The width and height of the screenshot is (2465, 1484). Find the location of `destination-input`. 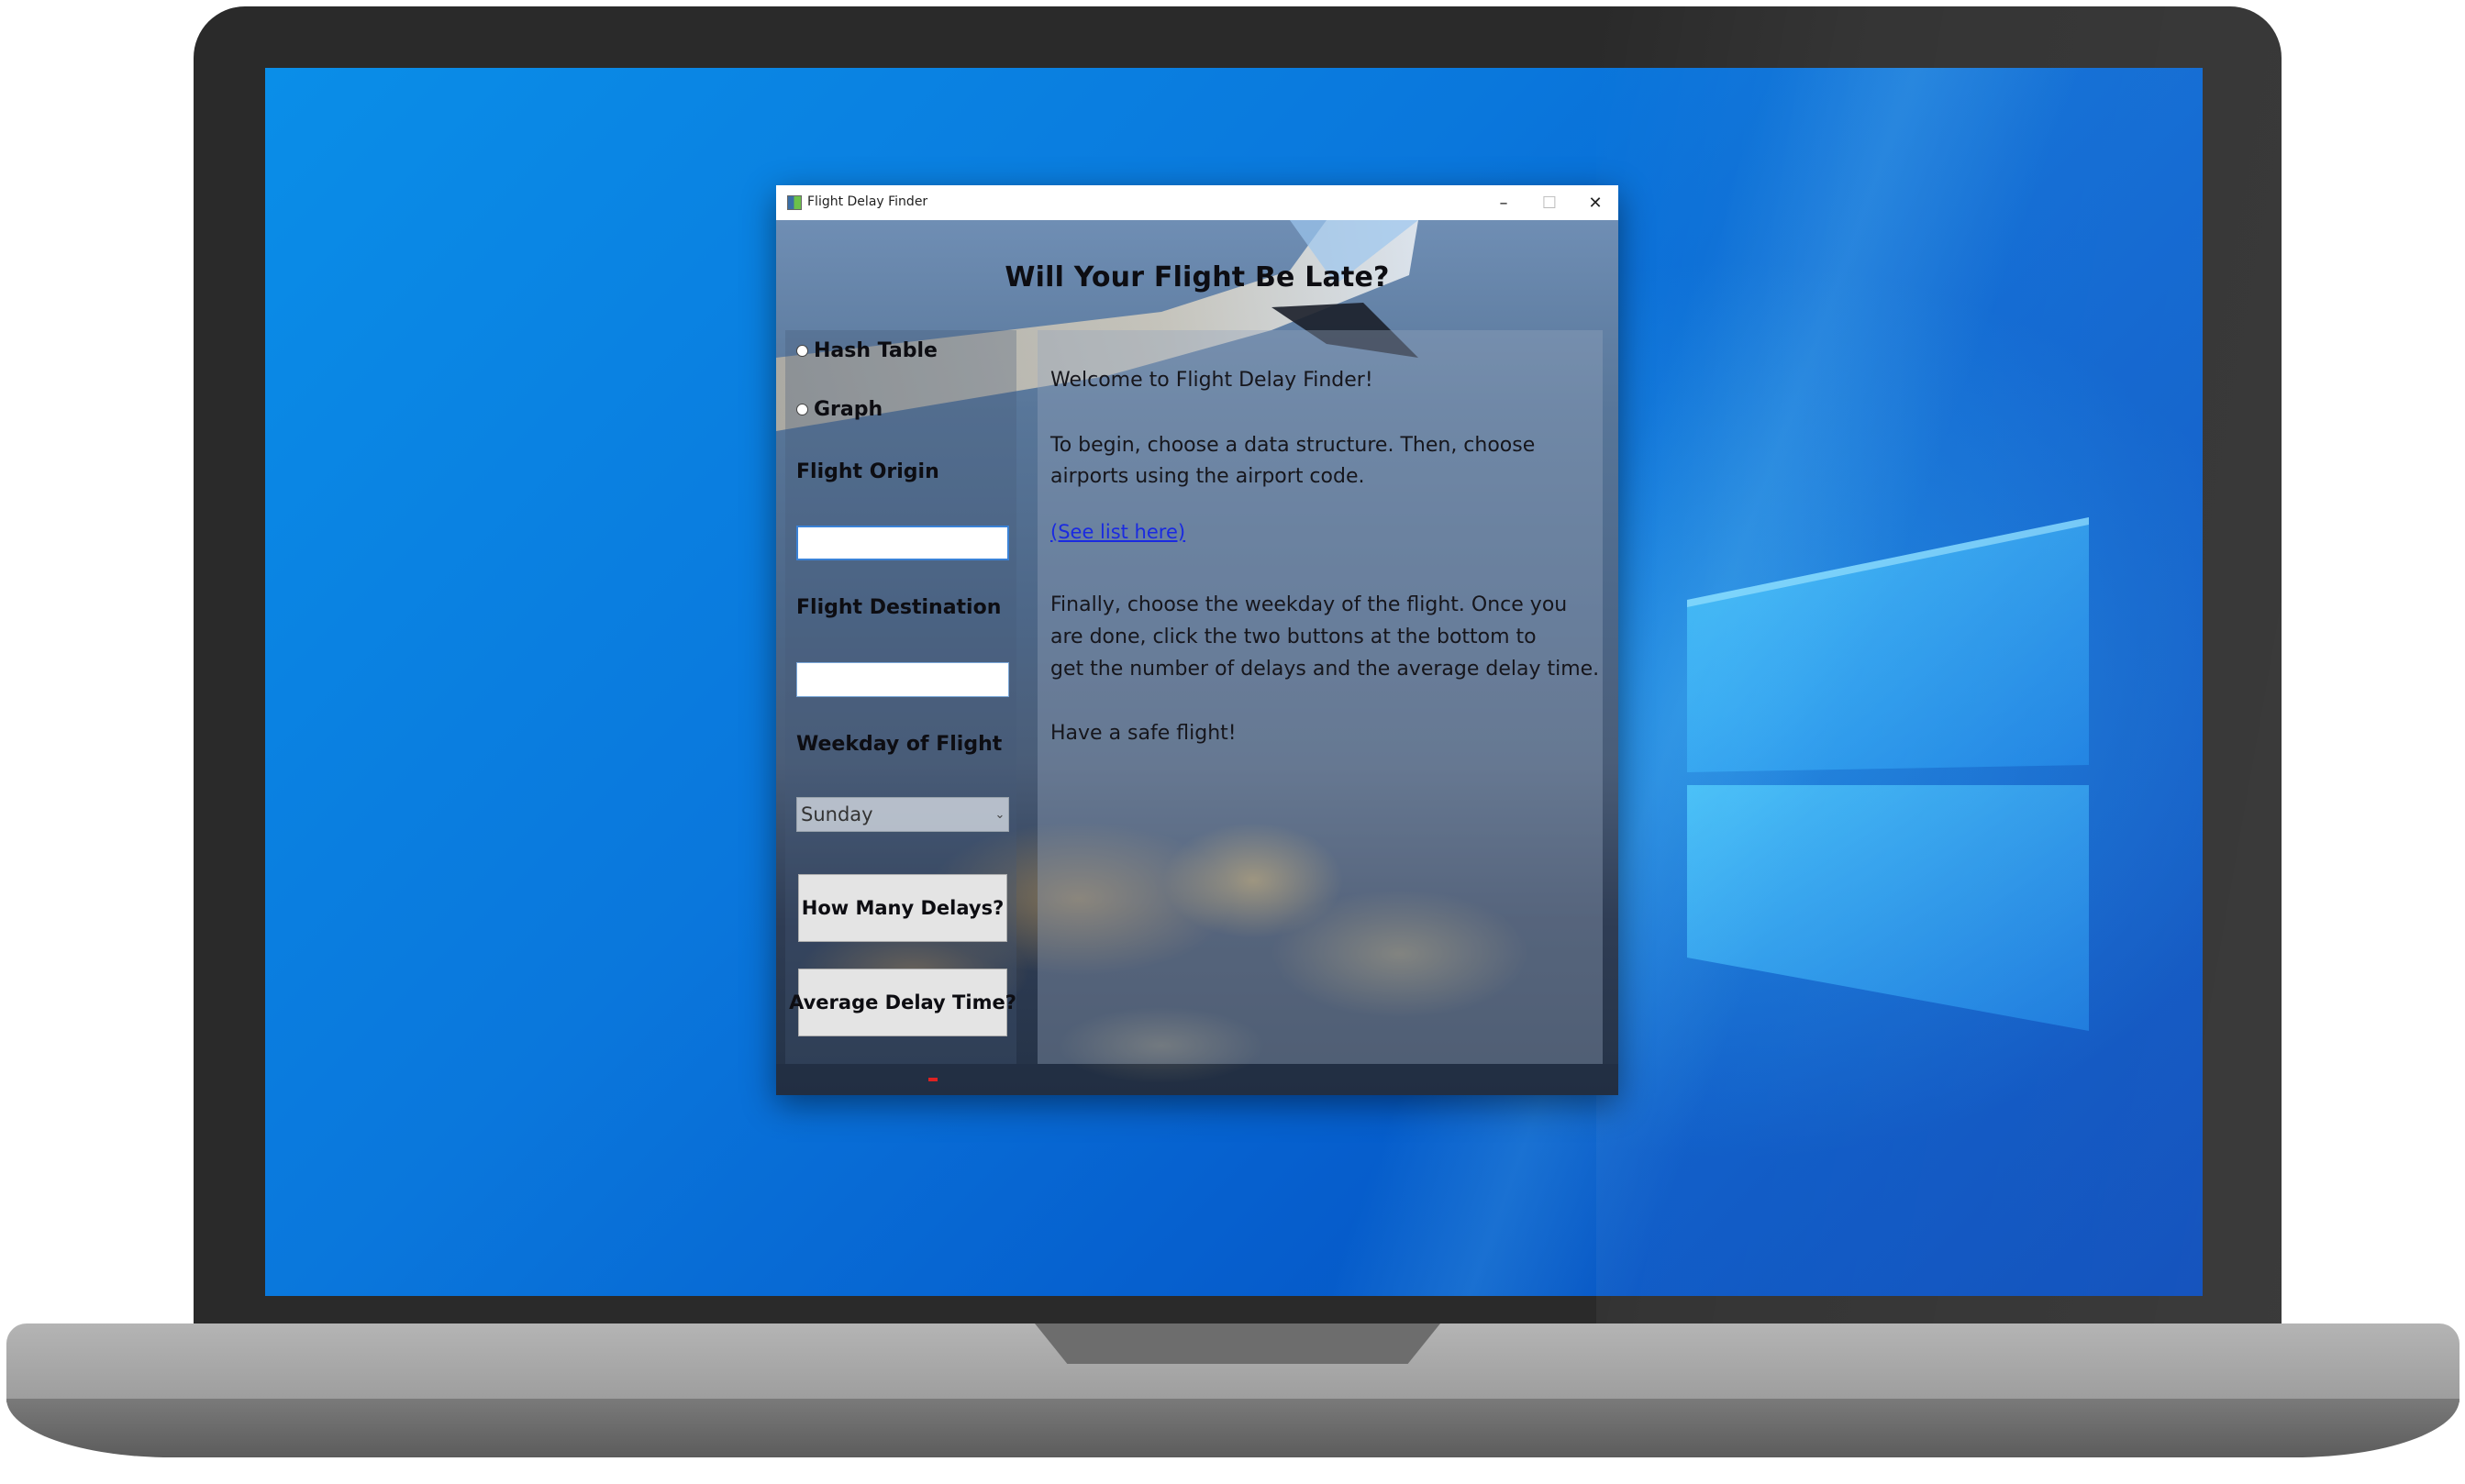

destination-input is located at coordinates (902, 679).